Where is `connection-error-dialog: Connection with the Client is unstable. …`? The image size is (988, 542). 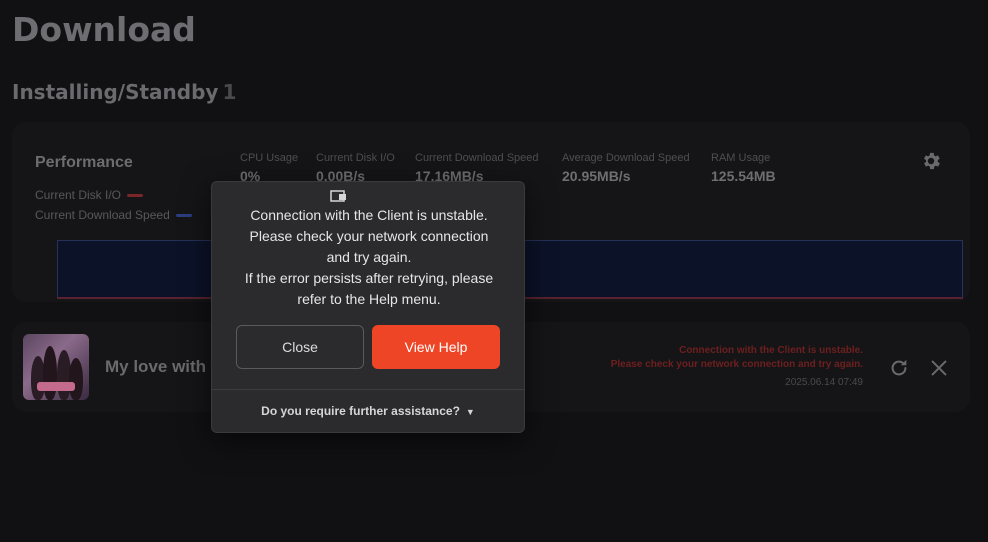
connection-error-dialog: Connection with the Client is unstable. … is located at coordinates (368, 307).